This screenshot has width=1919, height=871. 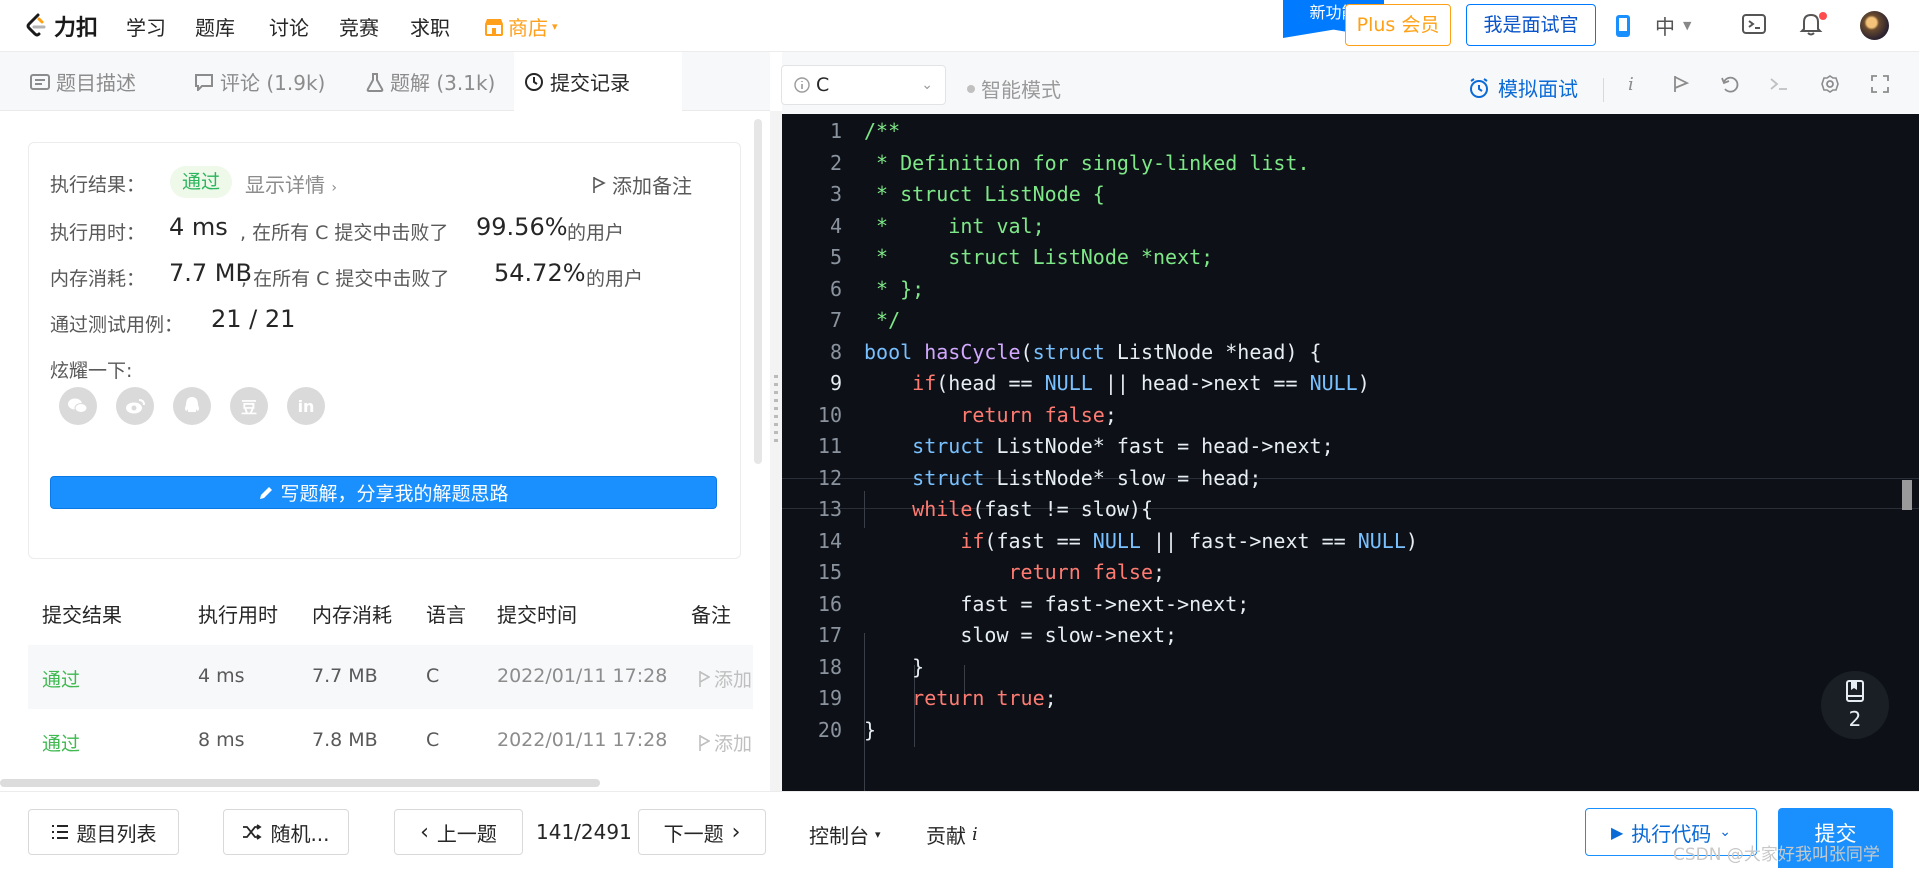 What do you see at coordinates (829, 603) in the screenshot?
I see `line-number: 16` at bounding box center [829, 603].